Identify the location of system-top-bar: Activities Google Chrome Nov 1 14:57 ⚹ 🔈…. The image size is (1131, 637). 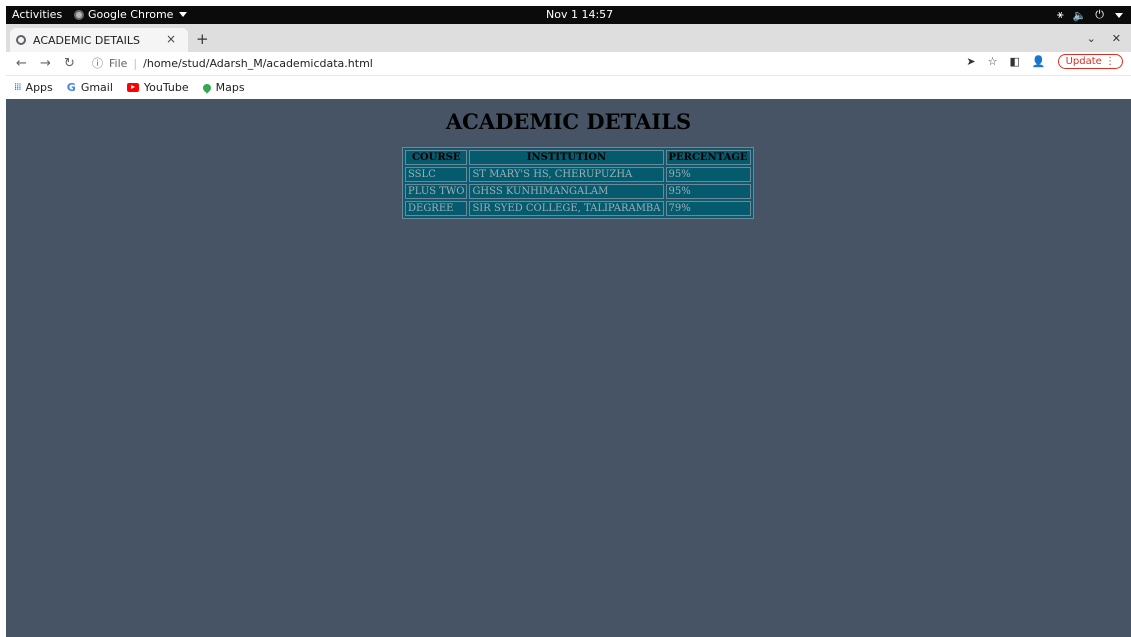
(568, 15).